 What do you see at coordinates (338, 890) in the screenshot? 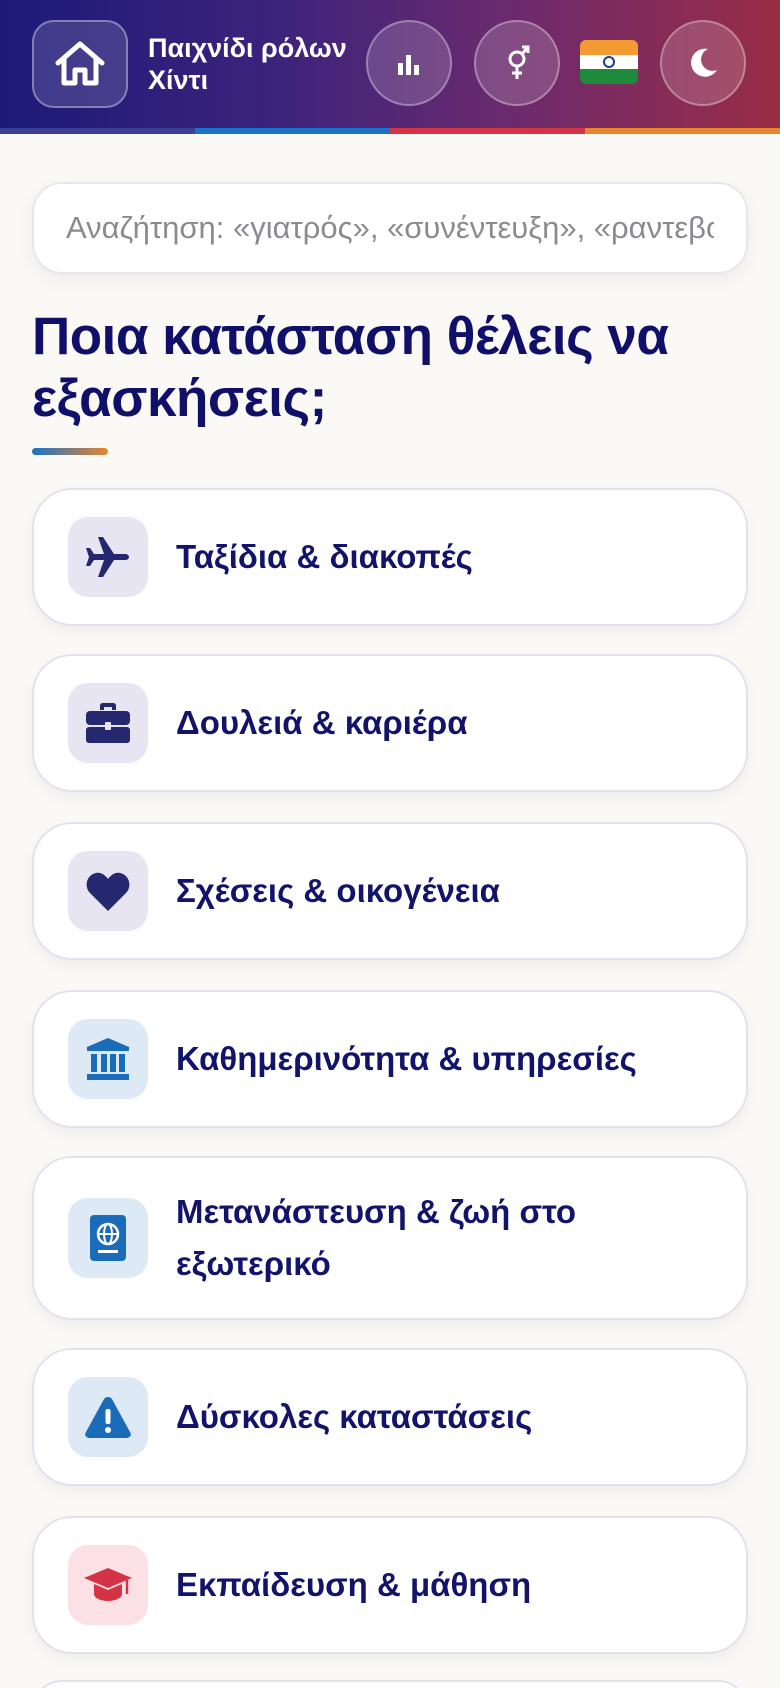
I see `category-label: Σχέσεις & οικογένεια` at bounding box center [338, 890].